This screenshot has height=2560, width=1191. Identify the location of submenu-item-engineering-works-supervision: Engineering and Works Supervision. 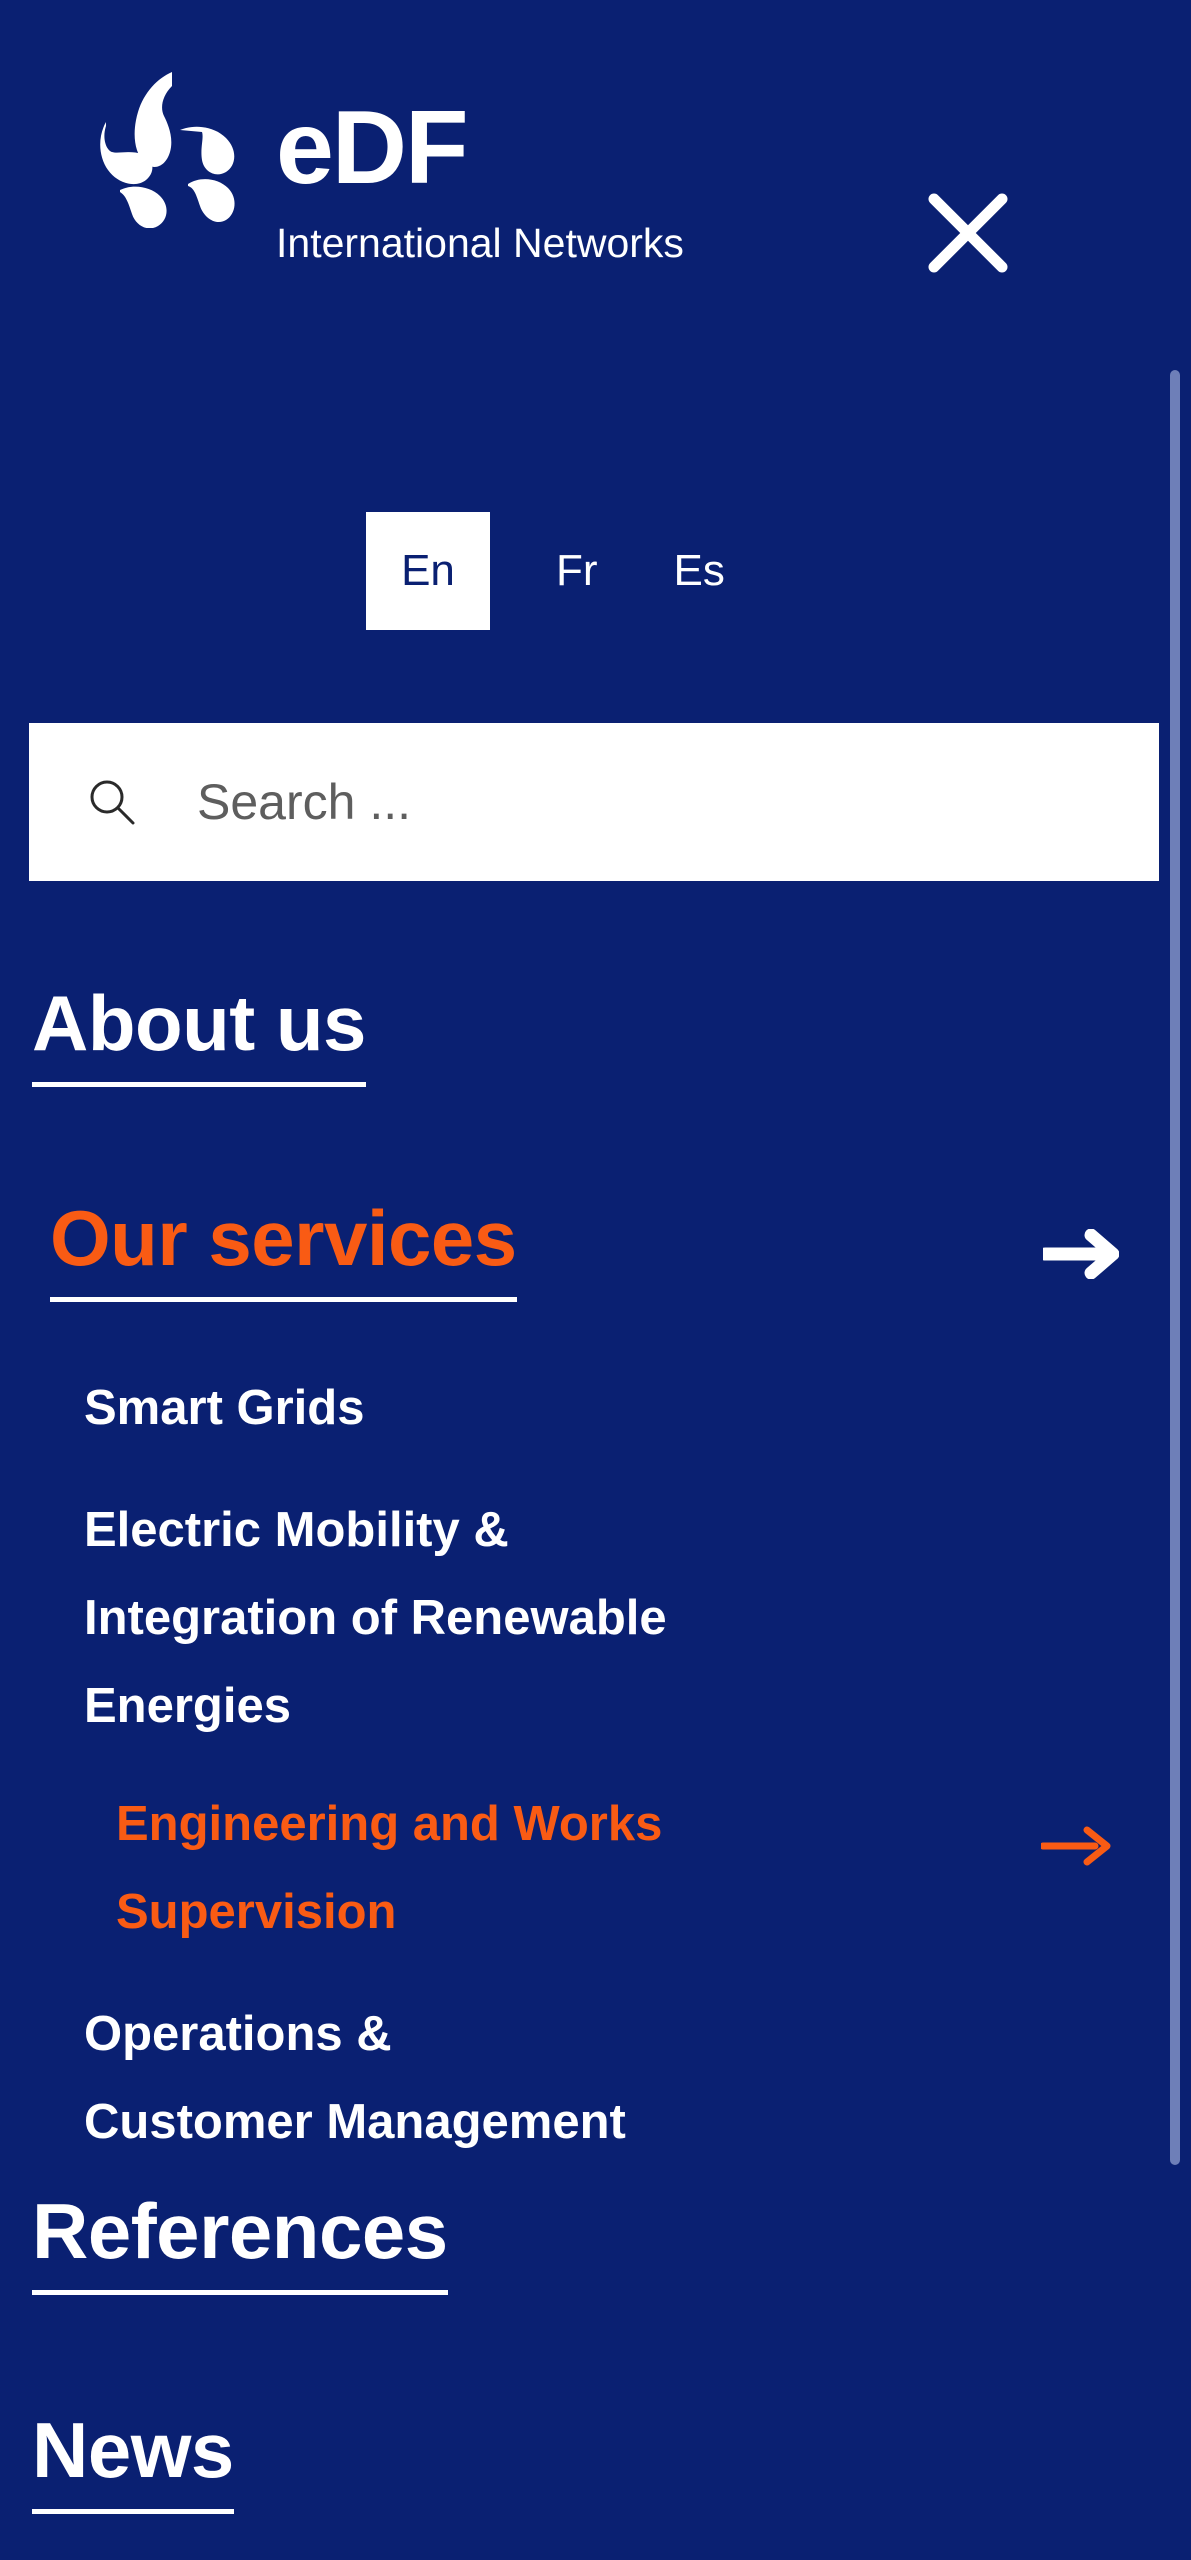
(595, 1868).